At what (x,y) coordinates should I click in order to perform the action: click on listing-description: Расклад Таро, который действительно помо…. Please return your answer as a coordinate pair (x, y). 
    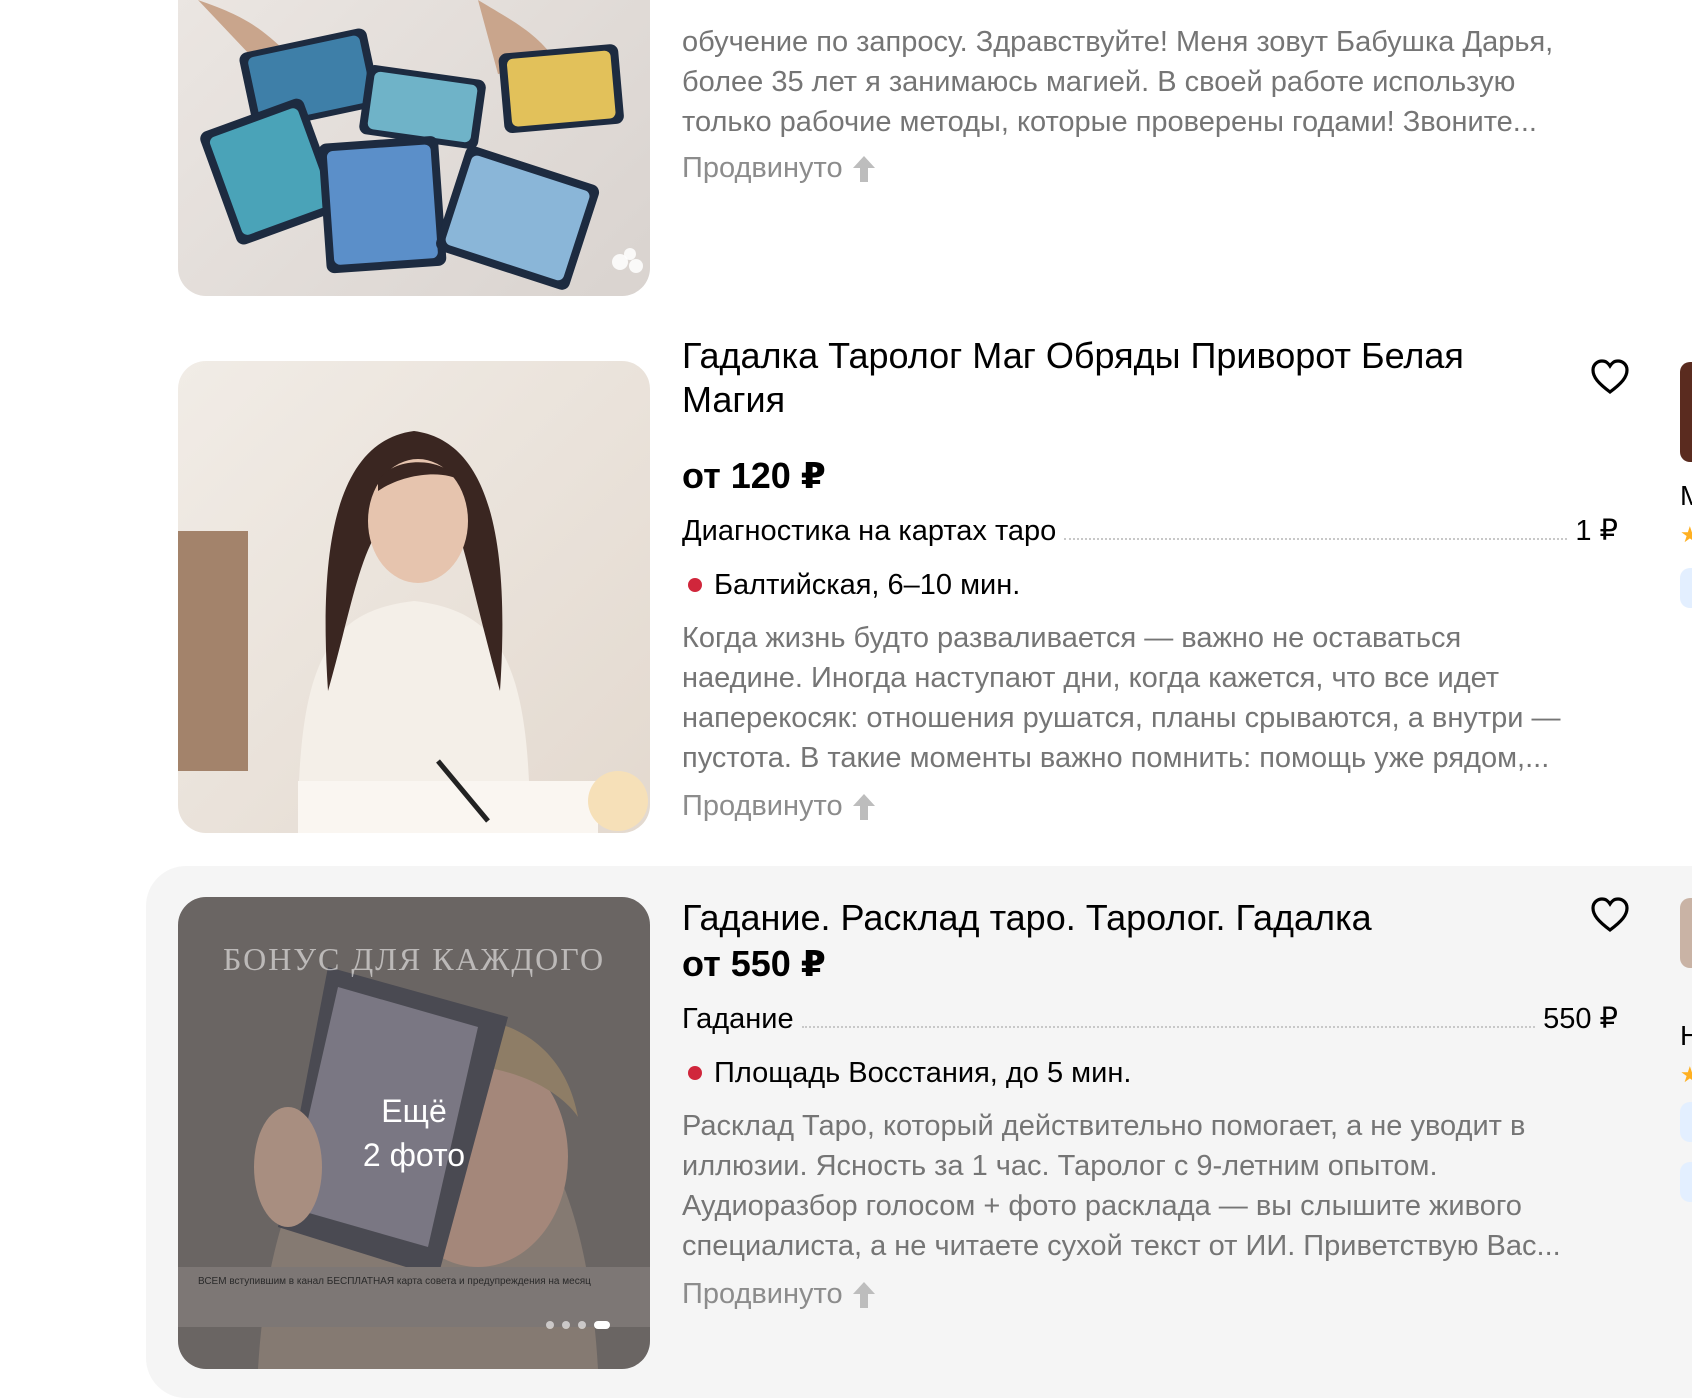
    Looking at the image, I should click on (1157, 1186).